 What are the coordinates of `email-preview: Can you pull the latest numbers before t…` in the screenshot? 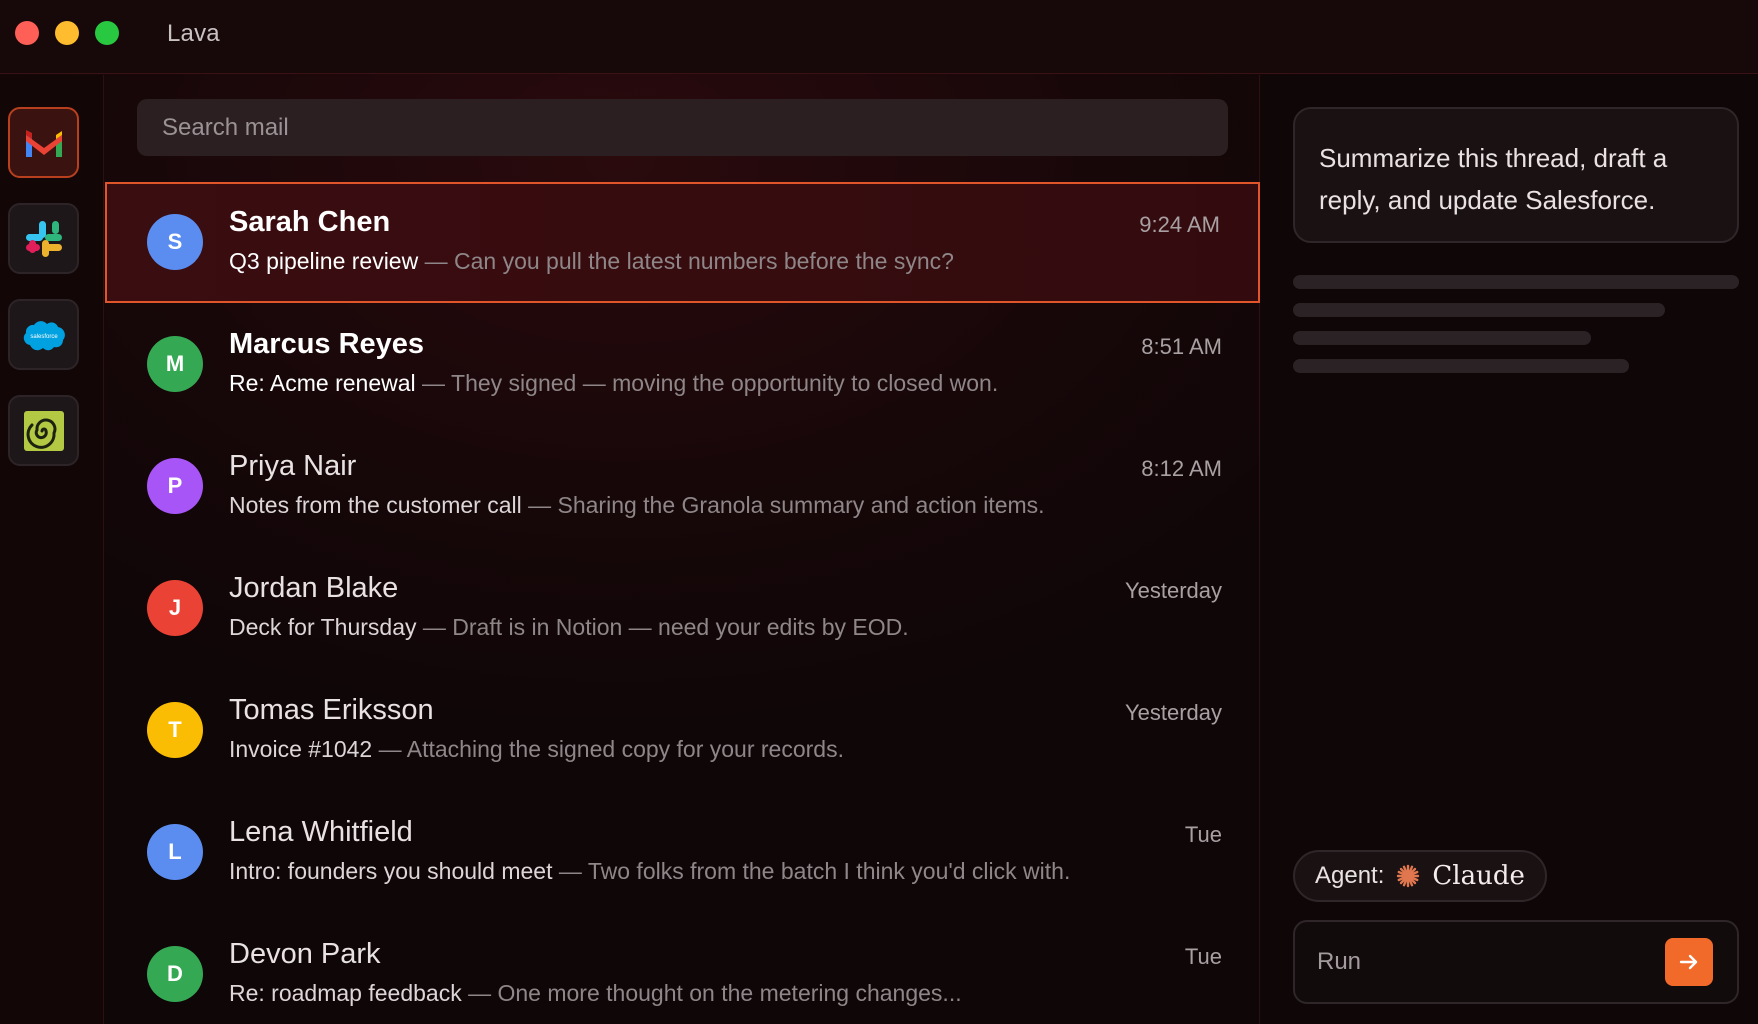 It's located at (704, 261).